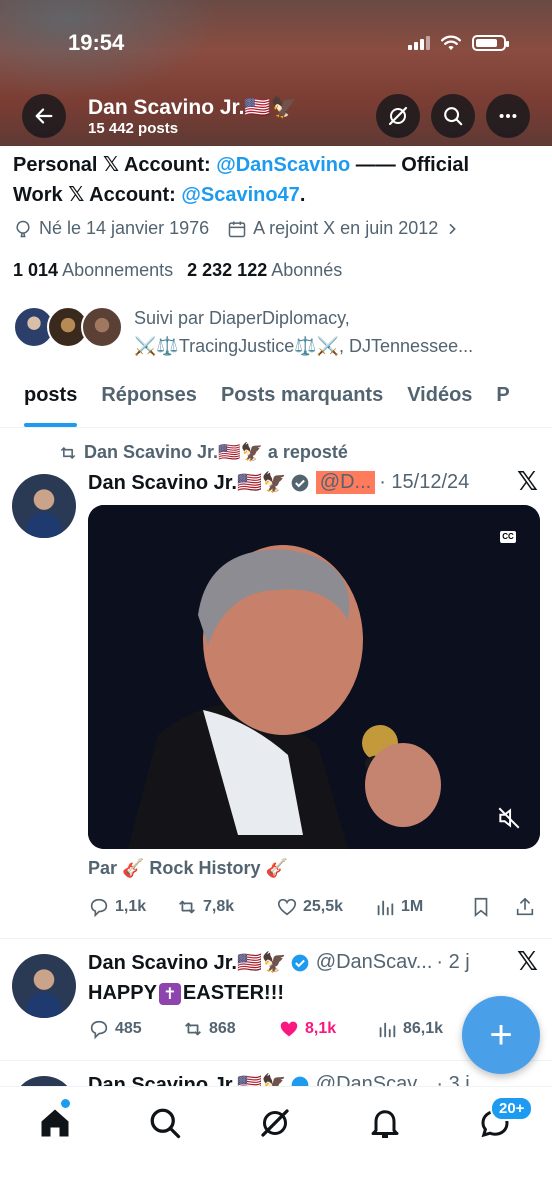 The height and width of the screenshot is (1200, 552). What do you see at coordinates (409, 1029) in the screenshot?
I see `views-button: 86,1k` at bounding box center [409, 1029].